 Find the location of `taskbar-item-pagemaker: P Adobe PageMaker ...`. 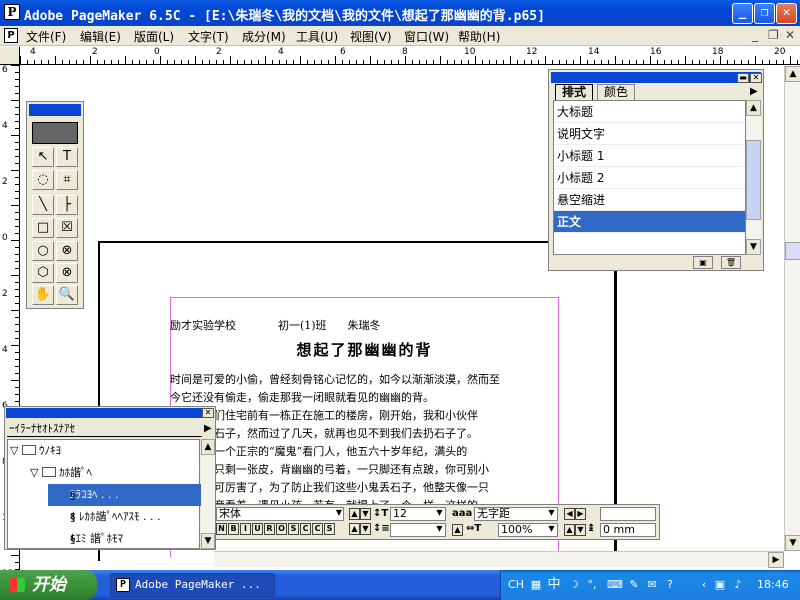

taskbar-item-pagemaker: P Adobe PageMaker ... is located at coordinates (192, 585).